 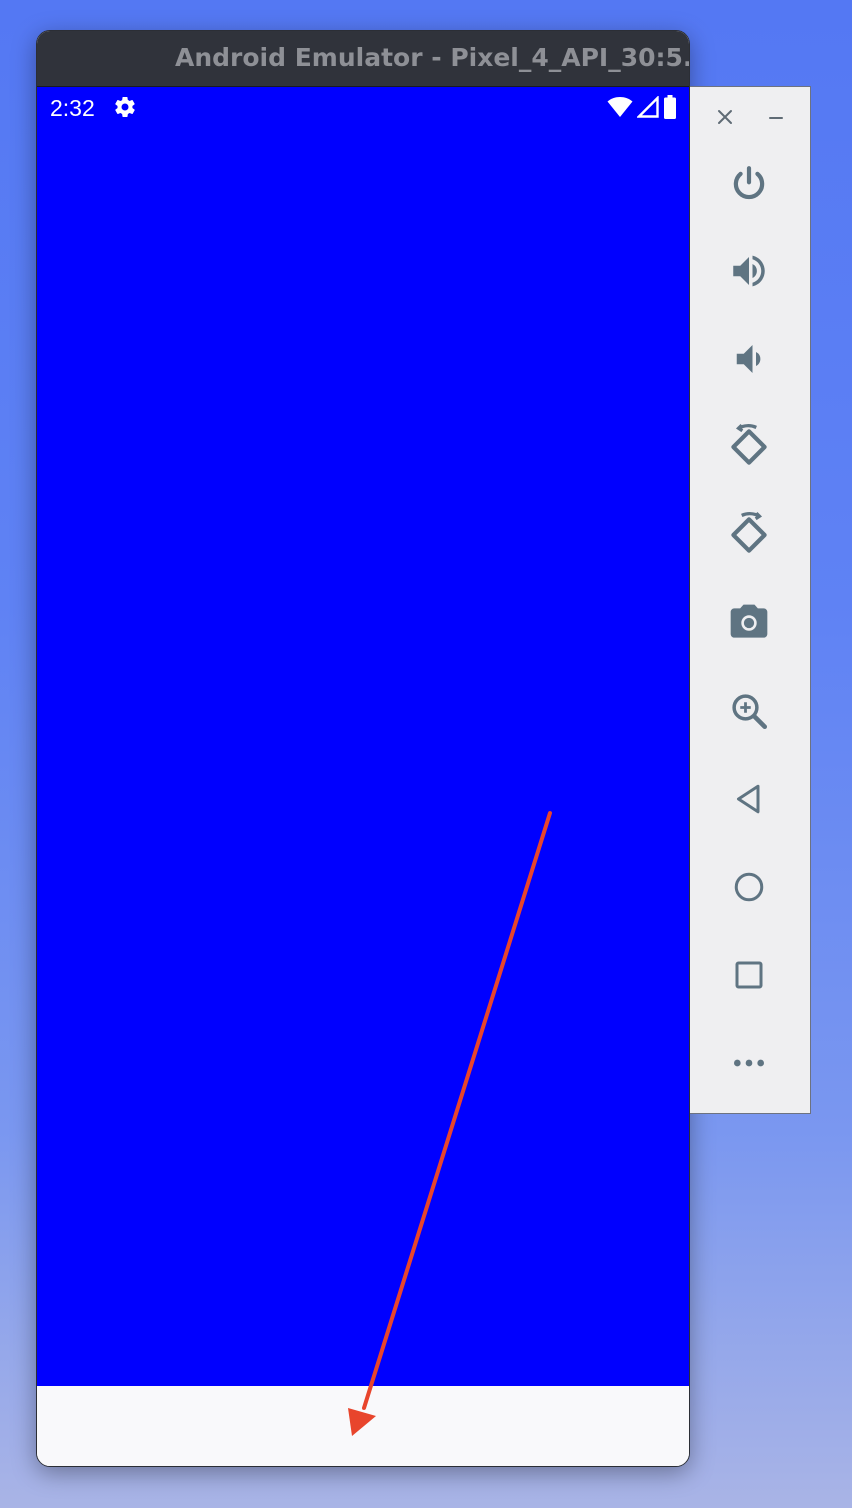 What do you see at coordinates (363, 1426) in the screenshot?
I see `navigation-area` at bounding box center [363, 1426].